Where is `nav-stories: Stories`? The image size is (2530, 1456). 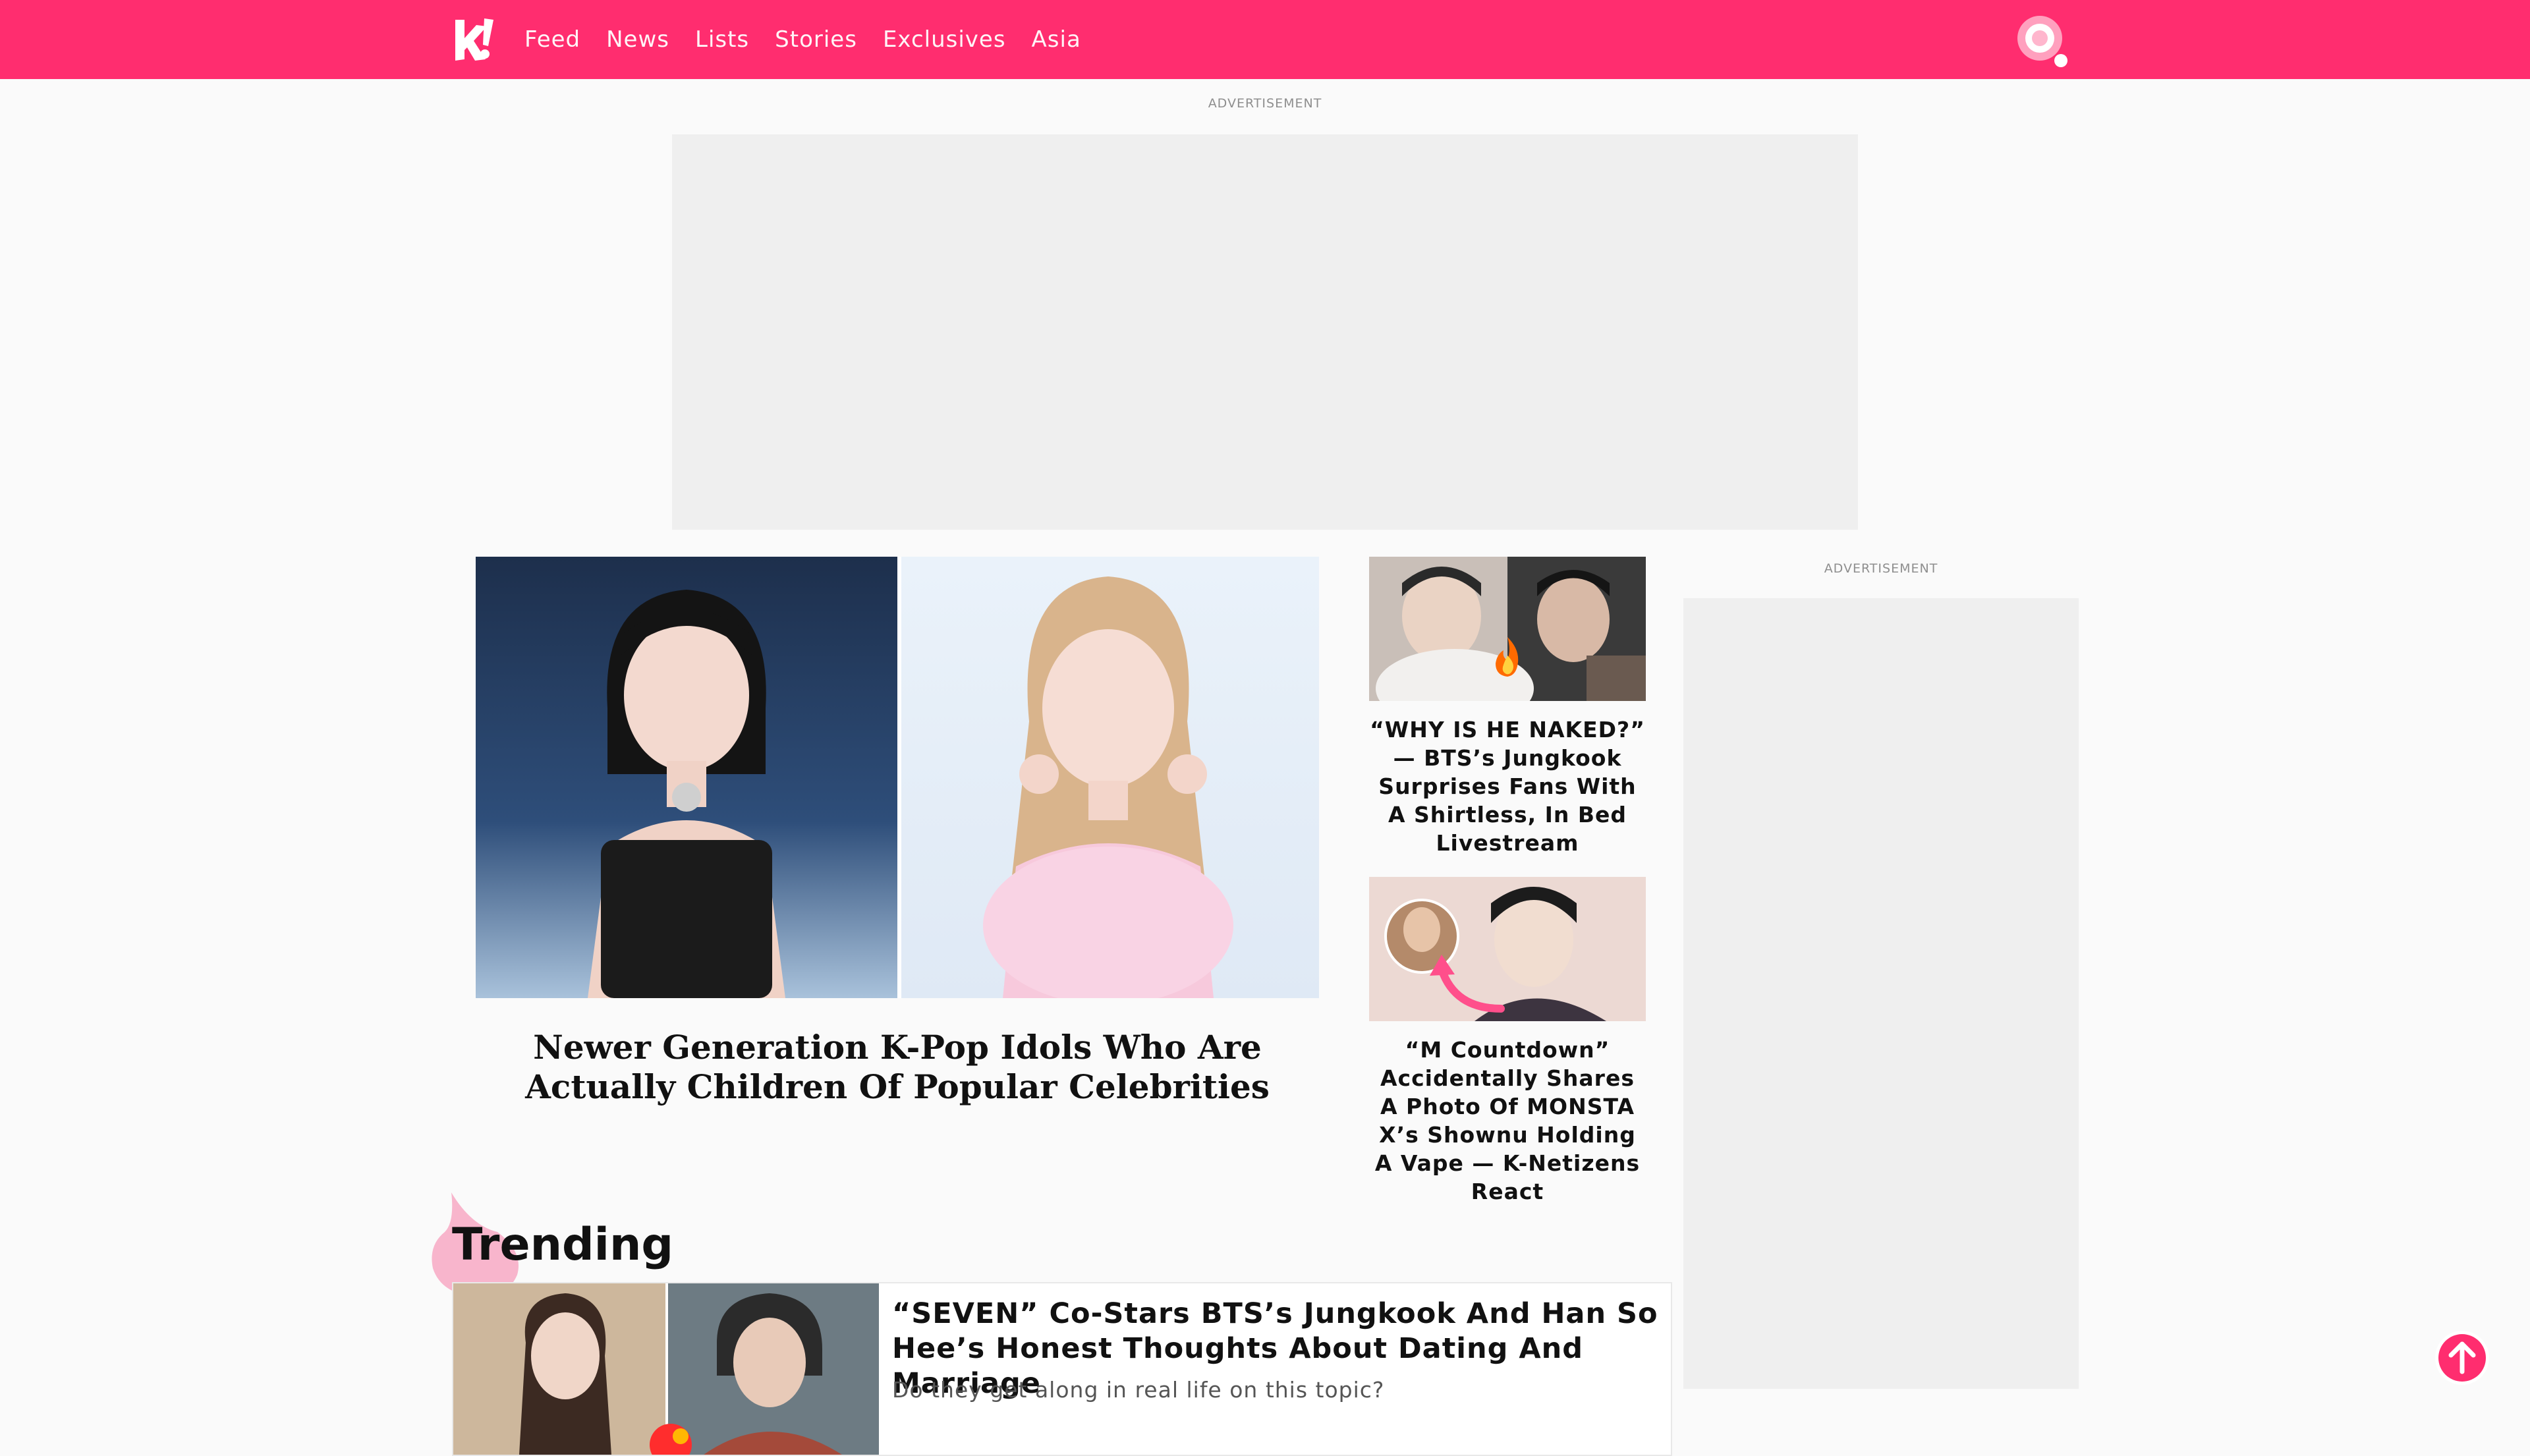
nav-stories: Stories is located at coordinates (816, 39).